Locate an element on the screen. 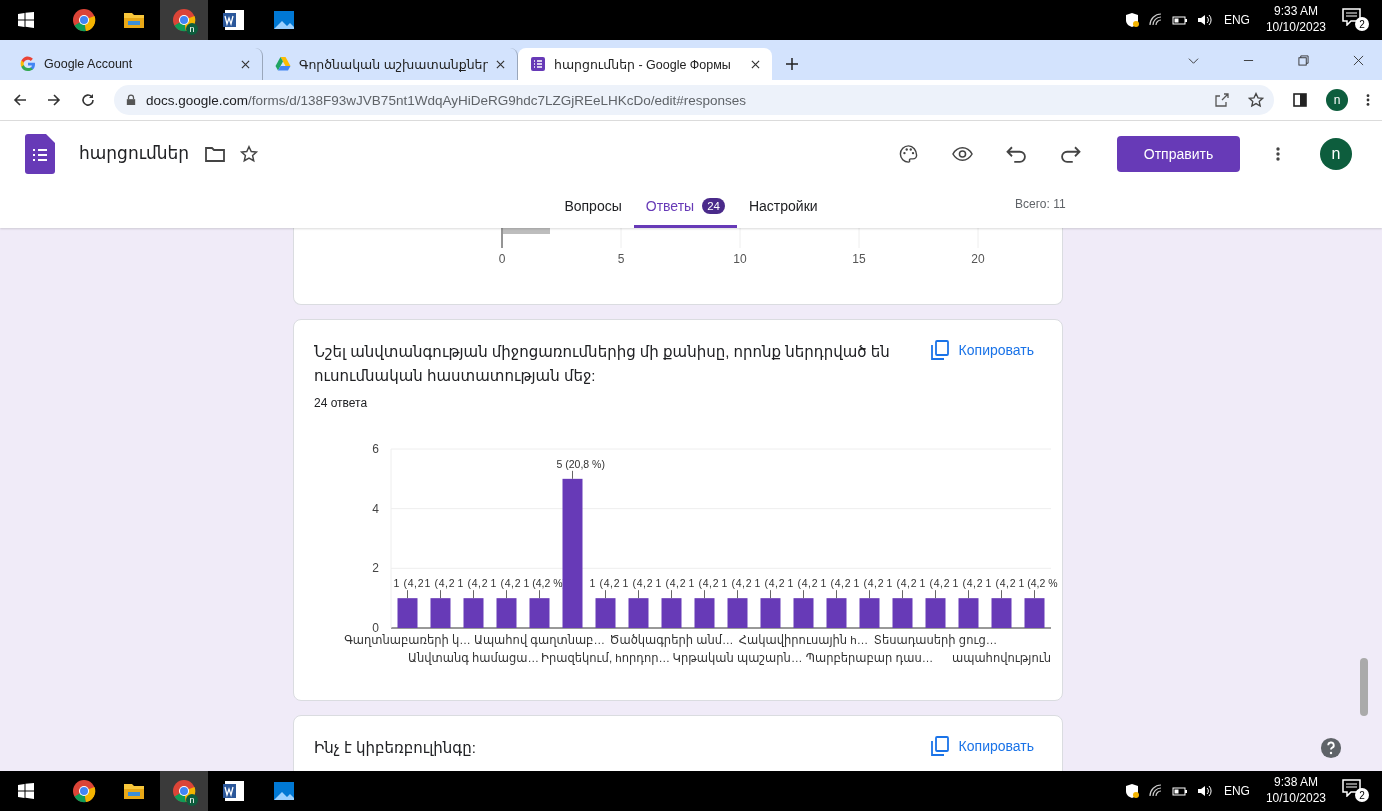 The image size is (1382, 811). clock-date: 10/10/2023 is located at coordinates (1295, 799).